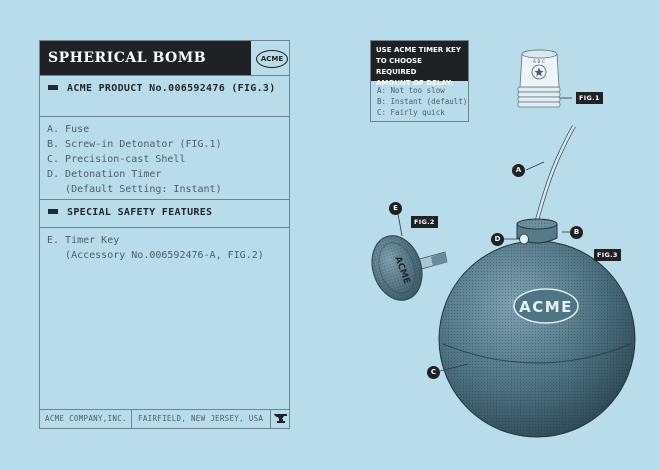 The height and width of the screenshot is (470, 660). Describe the element at coordinates (497, 239) in the screenshot. I see `callout-d: D` at that location.